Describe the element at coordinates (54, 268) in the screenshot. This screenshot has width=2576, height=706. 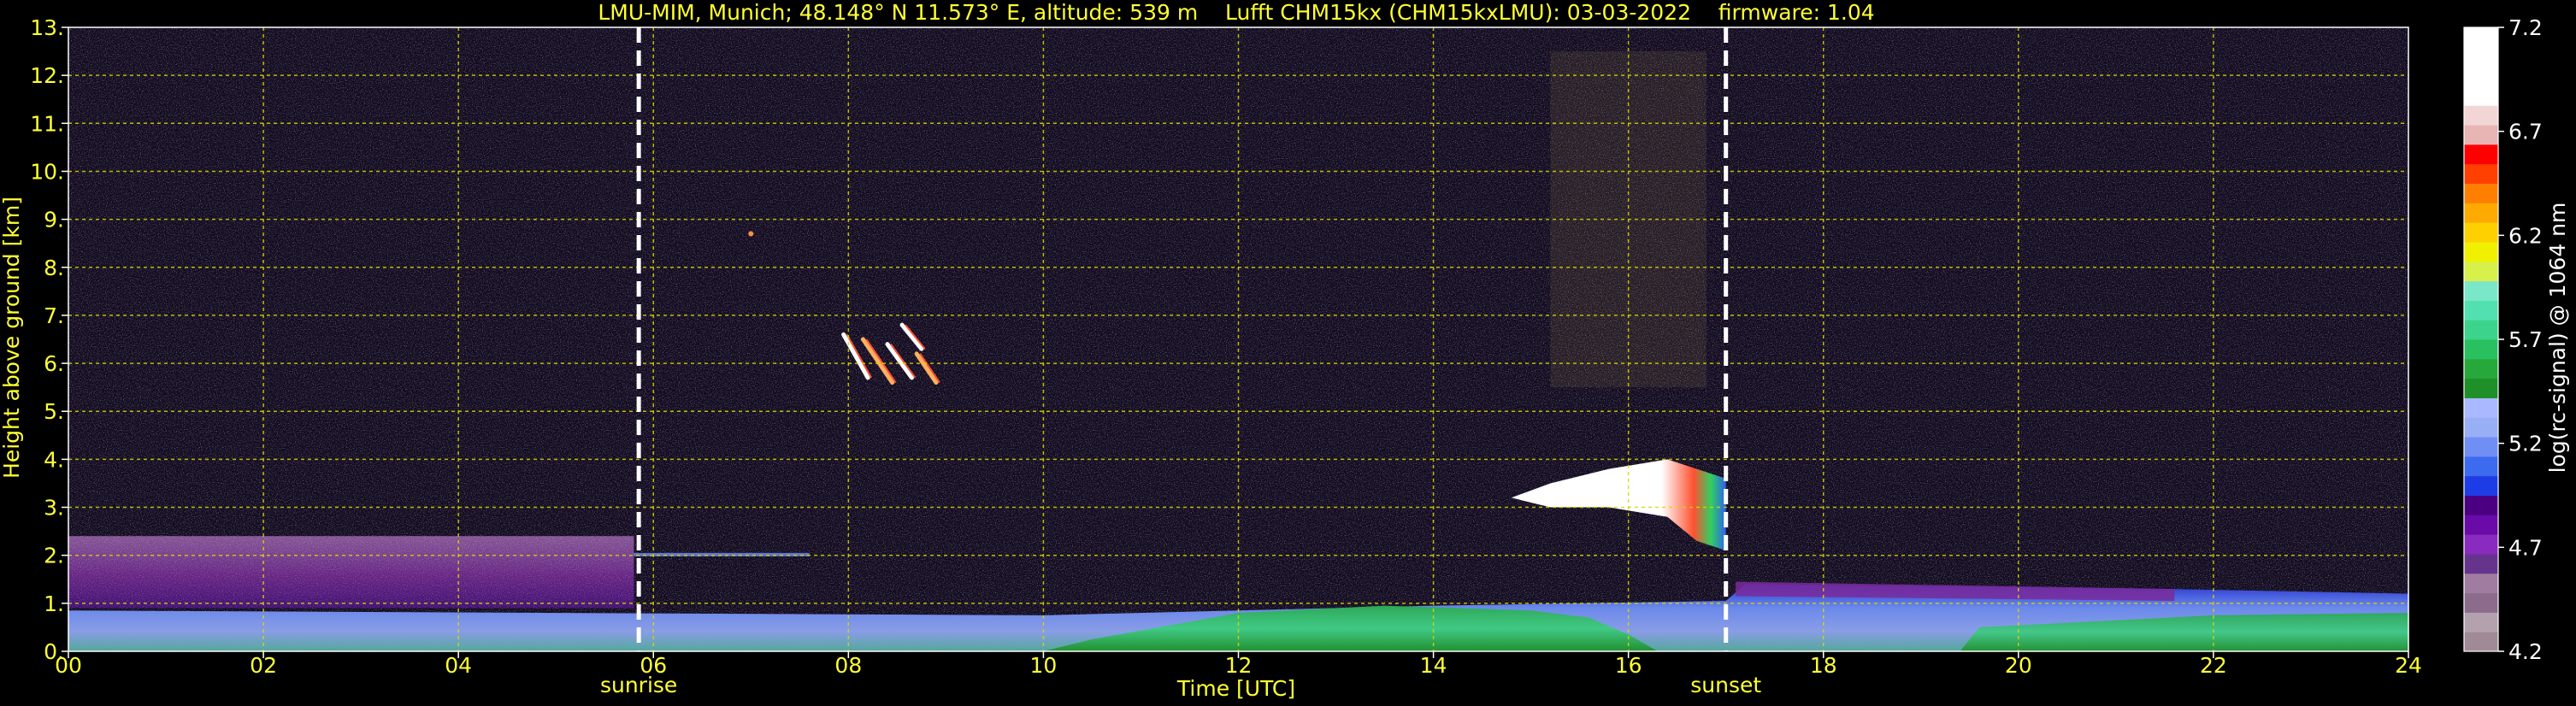
I see `y-tick-label: 8.` at that location.